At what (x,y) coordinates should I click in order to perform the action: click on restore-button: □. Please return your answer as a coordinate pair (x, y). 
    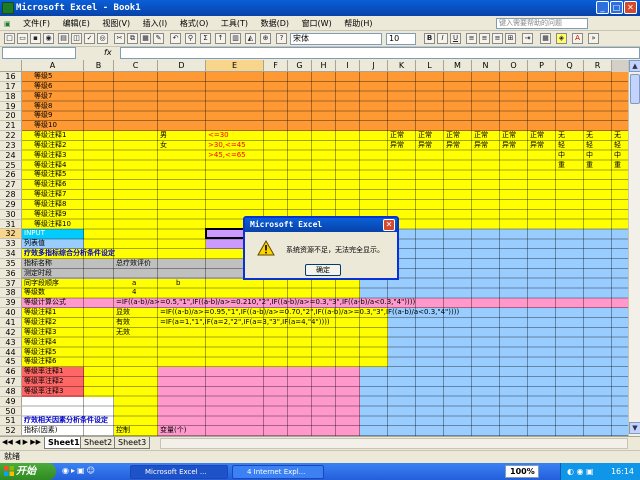
    Looking at the image, I should click on (616, 7).